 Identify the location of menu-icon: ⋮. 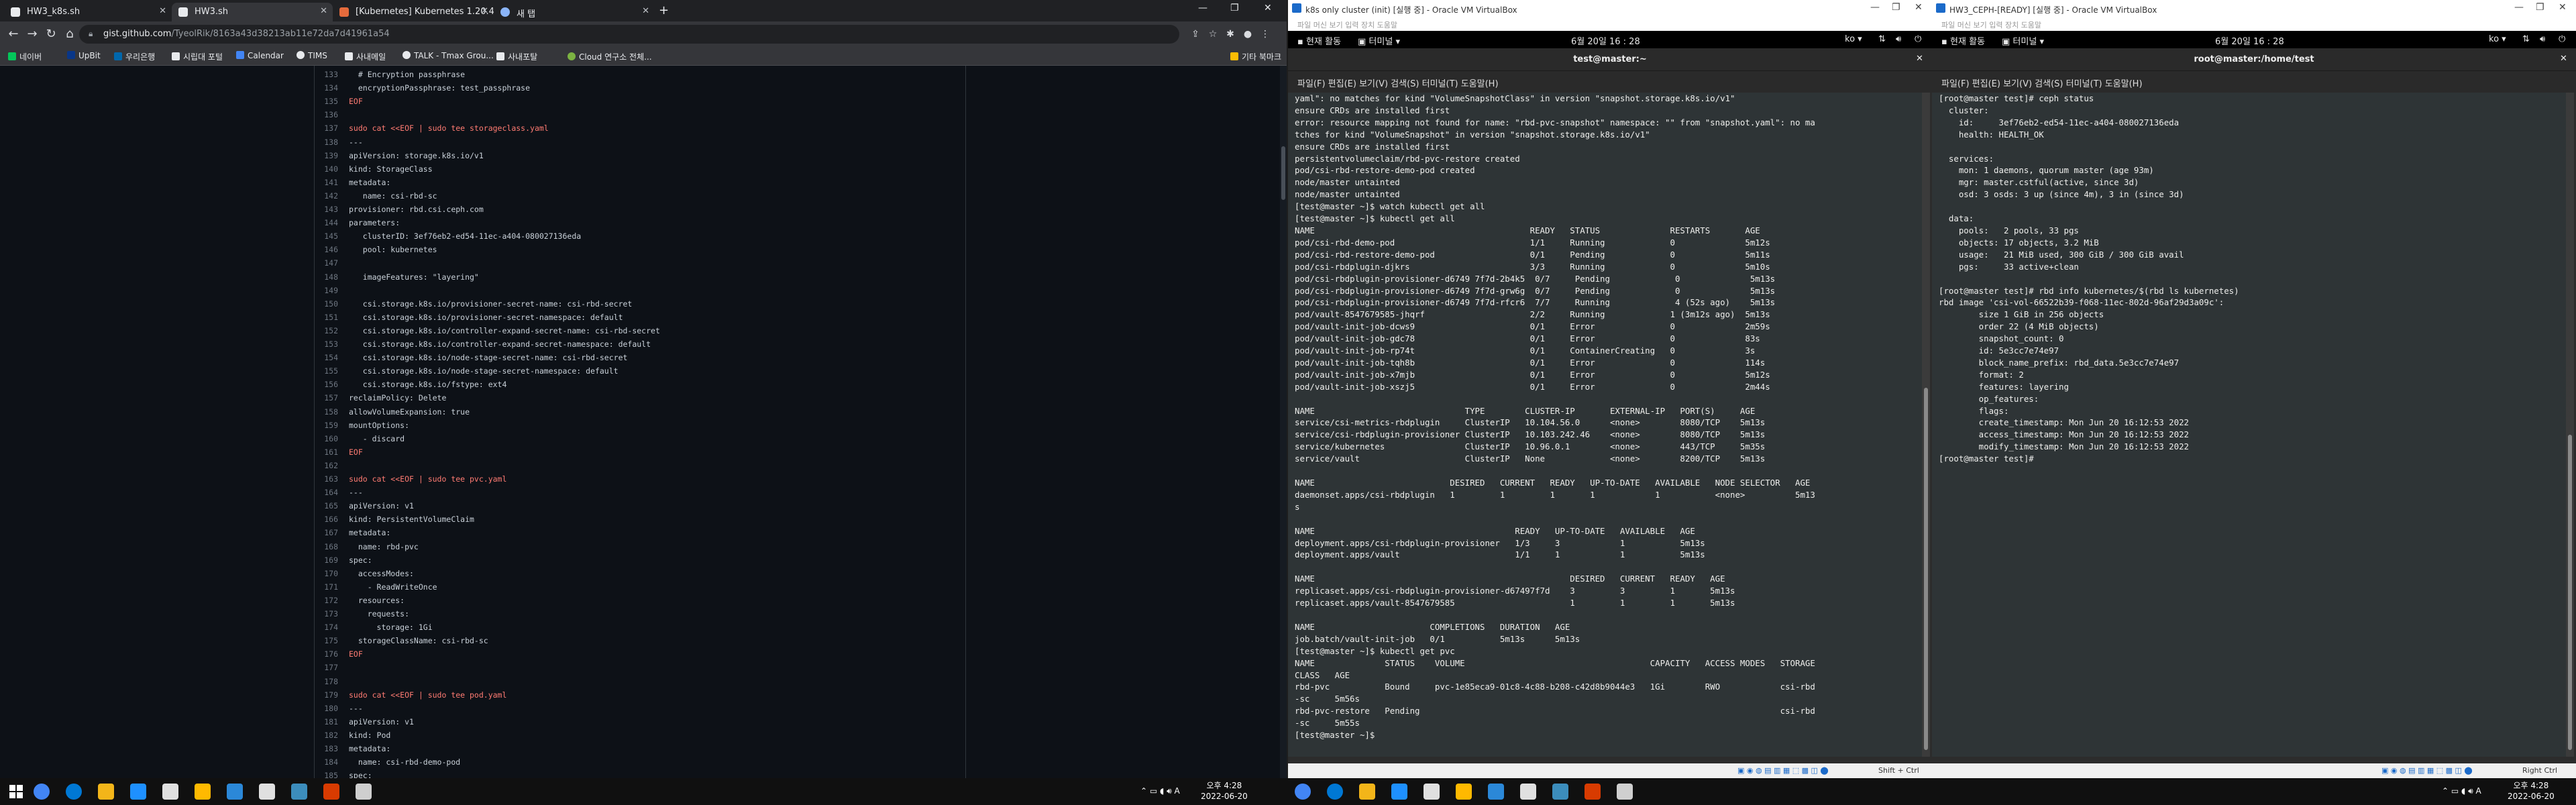
(1265, 34).